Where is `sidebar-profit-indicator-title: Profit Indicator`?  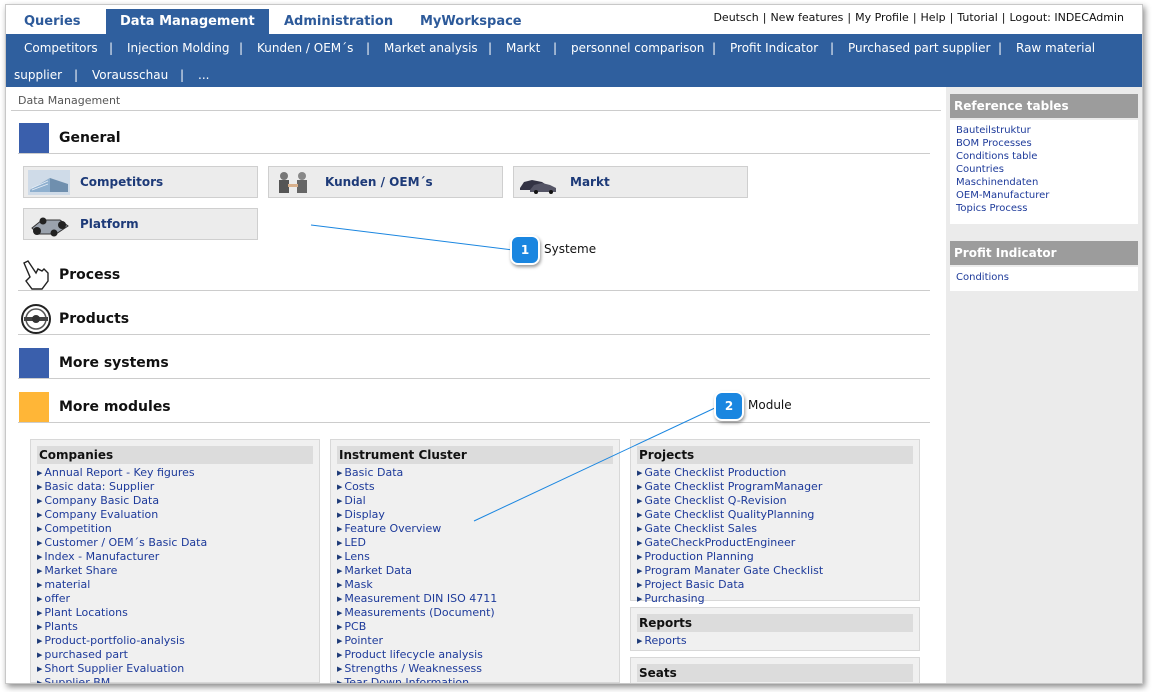
sidebar-profit-indicator-title: Profit Indicator is located at coordinates (1044, 253).